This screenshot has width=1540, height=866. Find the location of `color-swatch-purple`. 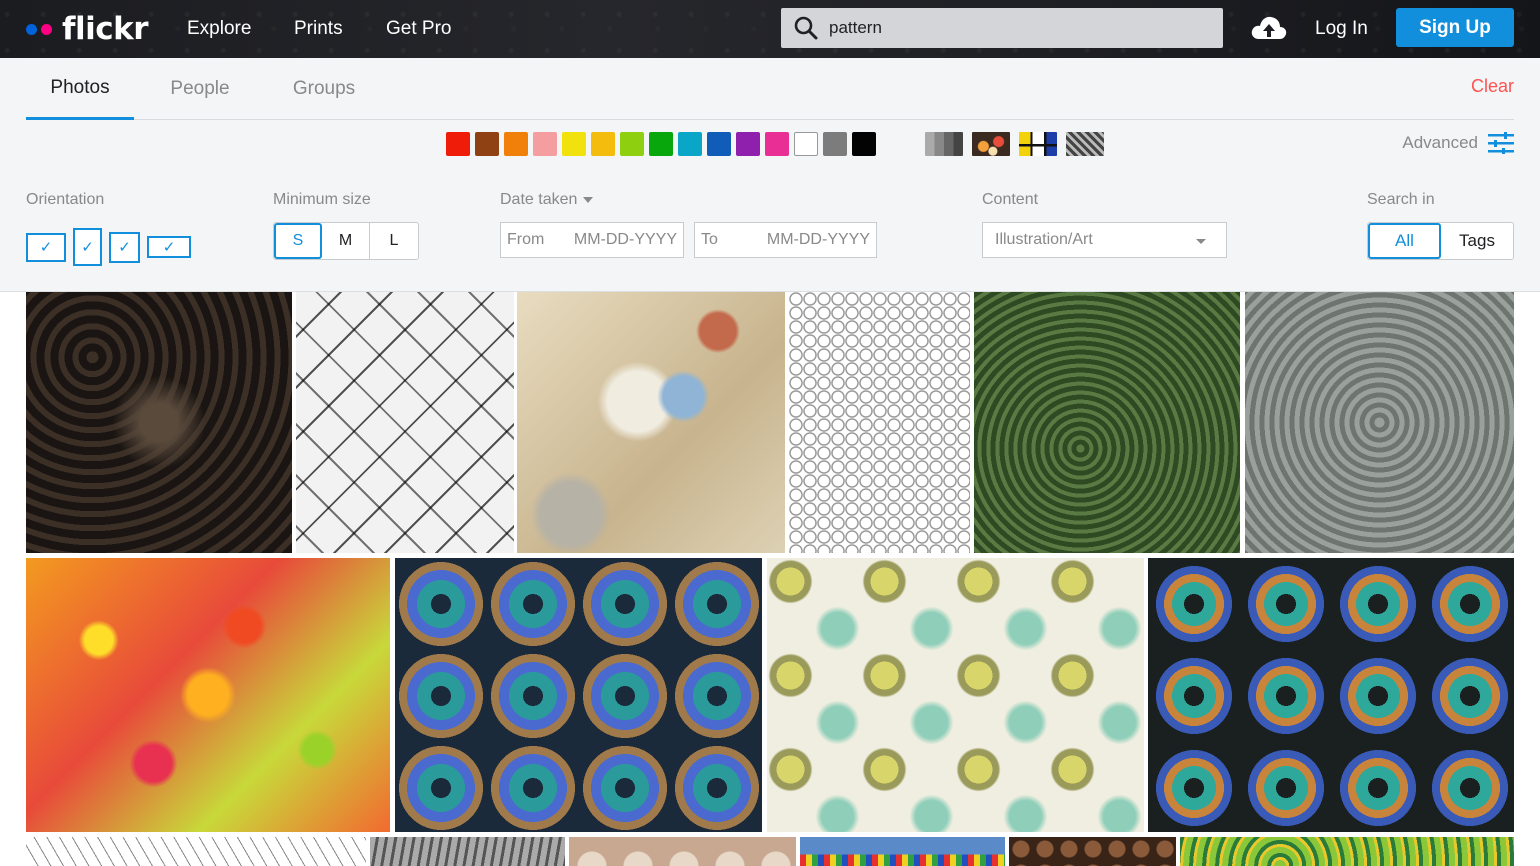

color-swatch-purple is located at coordinates (748, 144).